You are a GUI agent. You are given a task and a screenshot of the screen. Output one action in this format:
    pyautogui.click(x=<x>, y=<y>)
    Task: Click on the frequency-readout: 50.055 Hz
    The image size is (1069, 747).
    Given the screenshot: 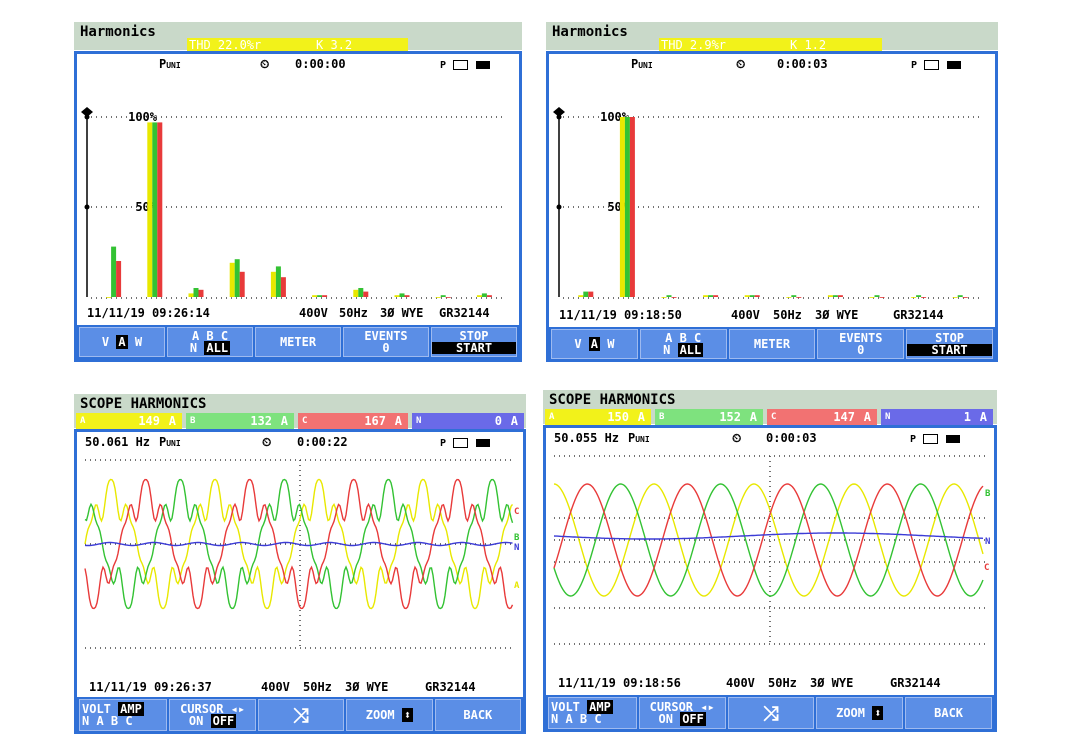 What is the action you would take?
    pyautogui.click(x=587, y=438)
    